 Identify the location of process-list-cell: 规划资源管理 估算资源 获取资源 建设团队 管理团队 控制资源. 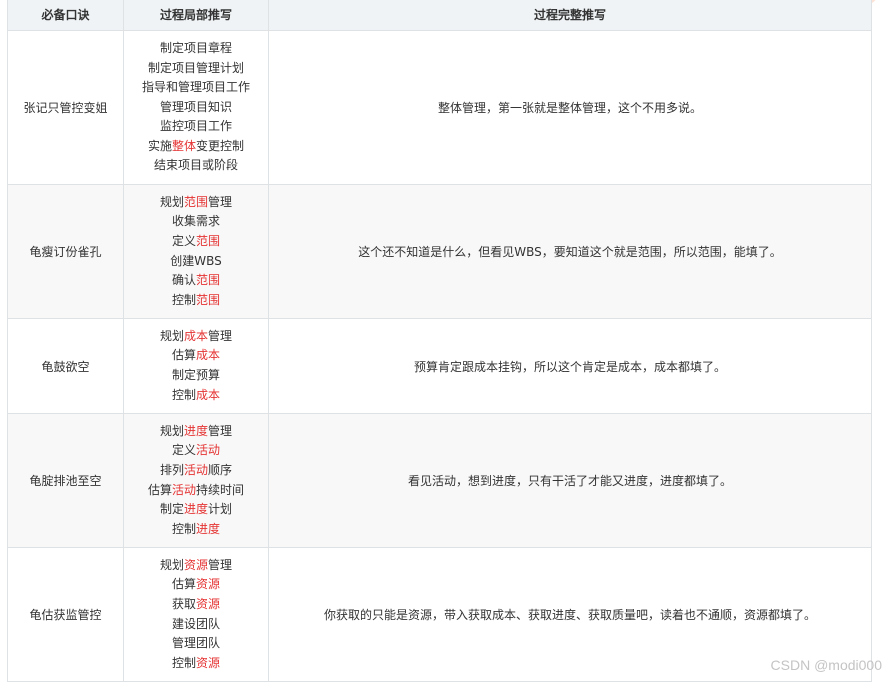
(196, 614).